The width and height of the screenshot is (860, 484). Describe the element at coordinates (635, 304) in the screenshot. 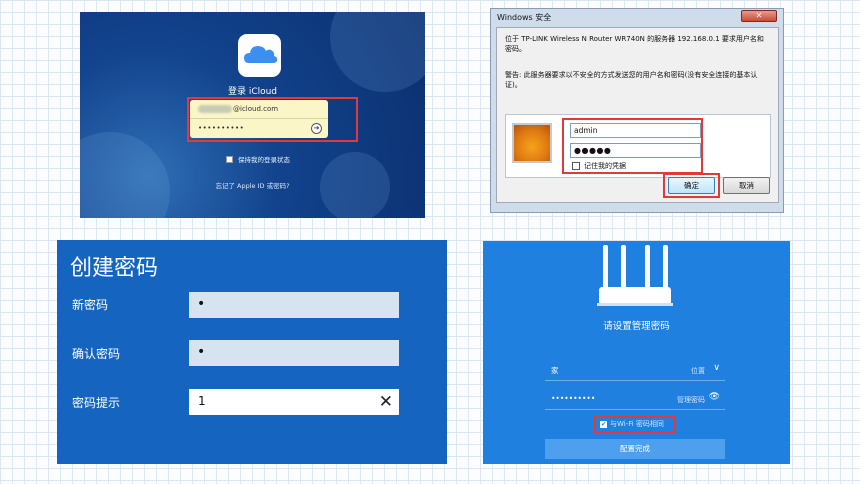

I see `router-base` at that location.